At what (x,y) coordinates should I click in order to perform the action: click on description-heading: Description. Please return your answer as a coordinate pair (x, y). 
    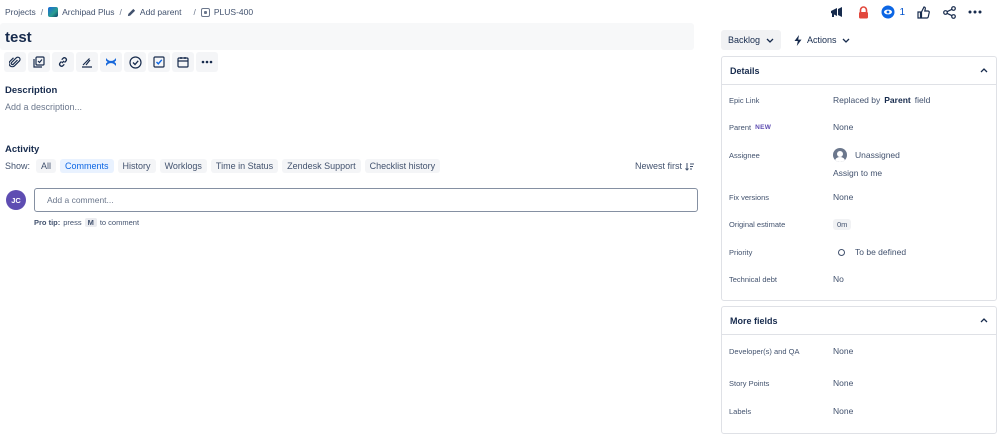
    Looking at the image, I should click on (31, 90).